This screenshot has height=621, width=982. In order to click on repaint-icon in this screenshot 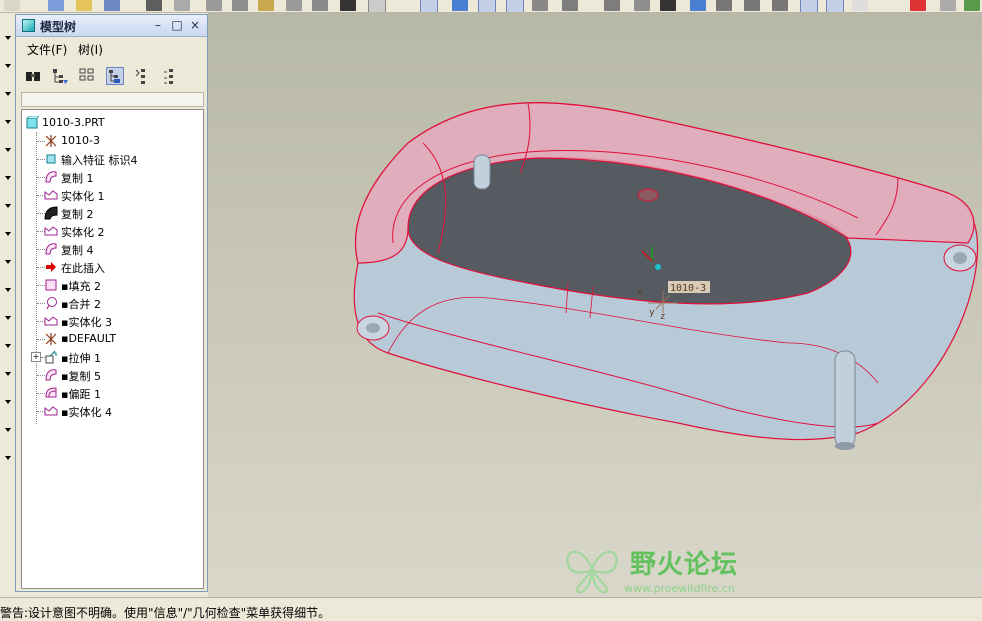, I will do `click(698, 5)`.